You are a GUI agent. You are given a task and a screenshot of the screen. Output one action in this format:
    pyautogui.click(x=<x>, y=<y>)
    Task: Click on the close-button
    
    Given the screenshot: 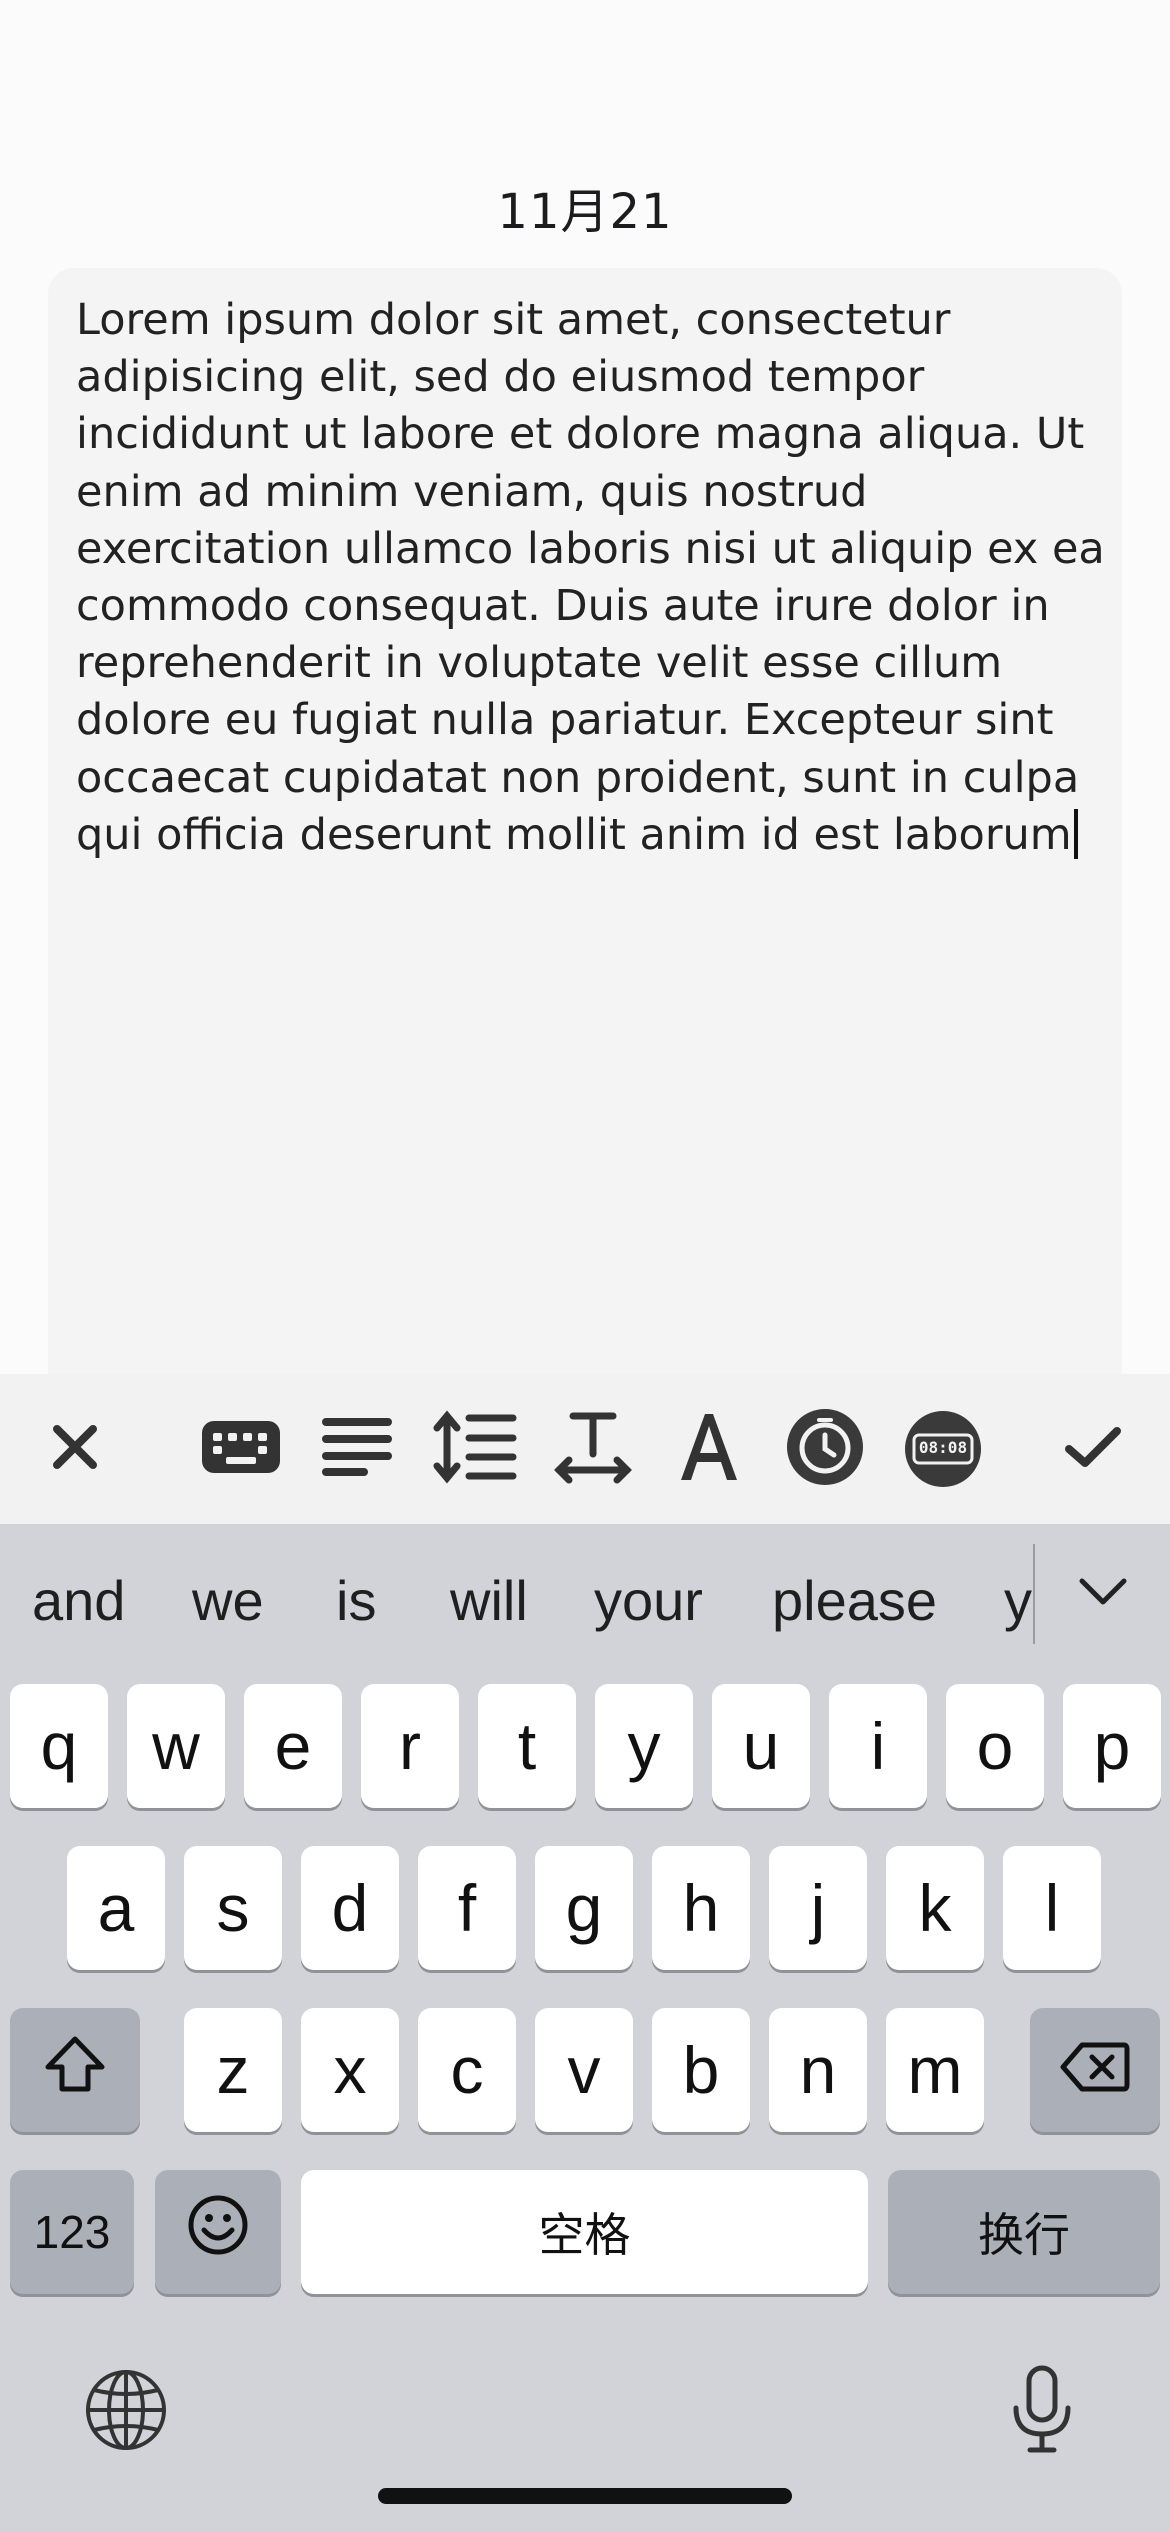 What is the action you would take?
    pyautogui.click(x=75, y=1449)
    